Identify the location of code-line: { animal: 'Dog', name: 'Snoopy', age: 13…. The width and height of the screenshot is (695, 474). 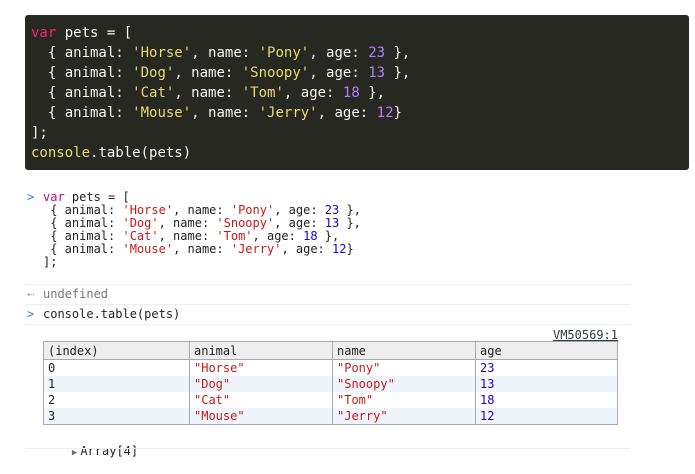
(360, 73).